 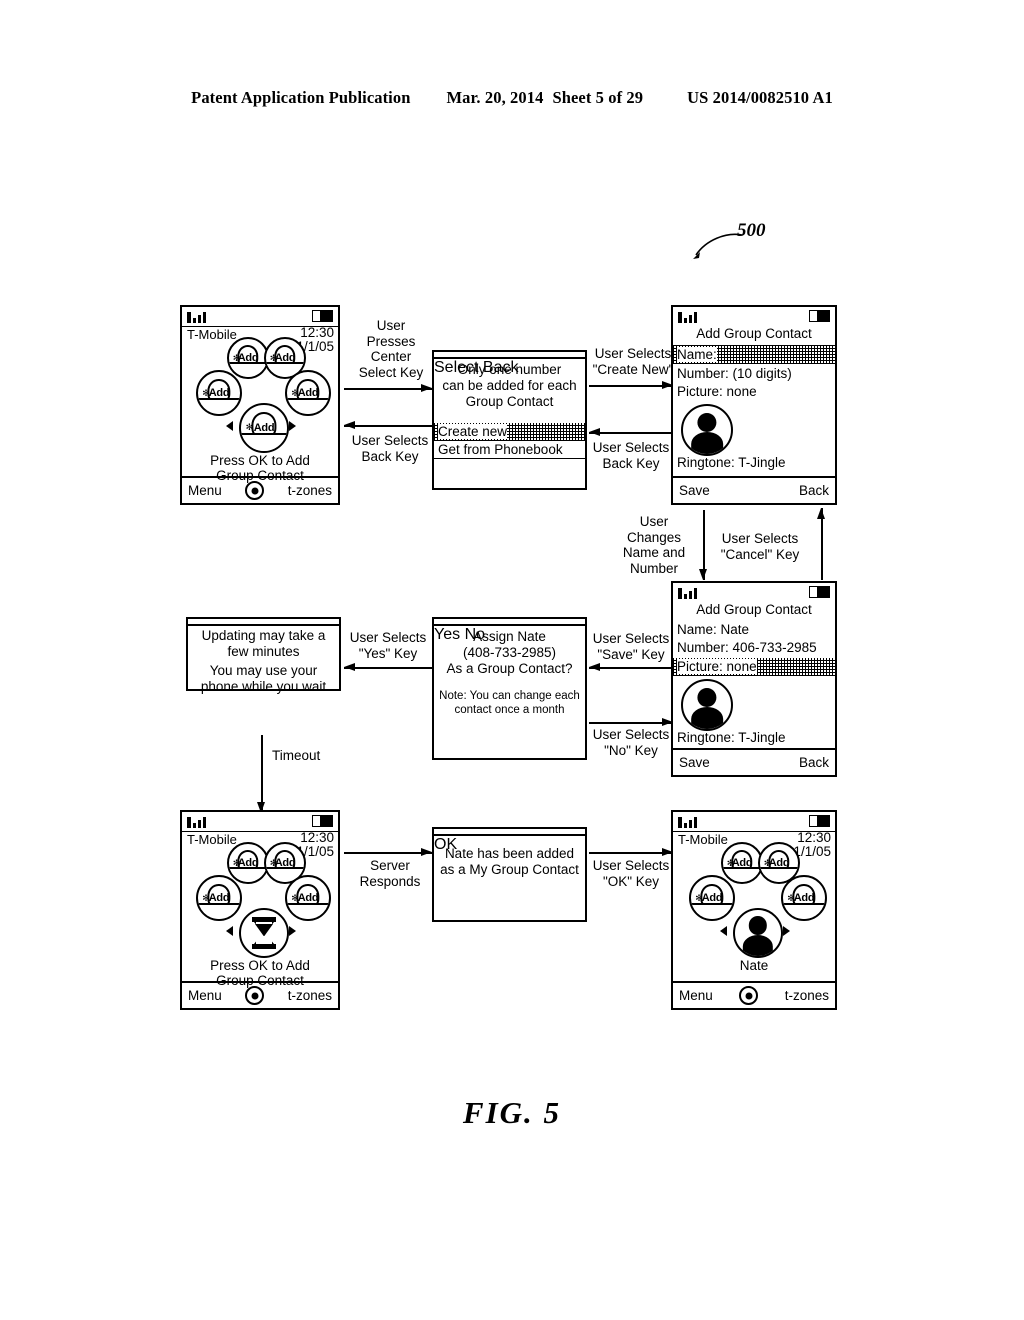 I want to click on updating-message: Updating may take a few minutes, so click(x=263, y=643).